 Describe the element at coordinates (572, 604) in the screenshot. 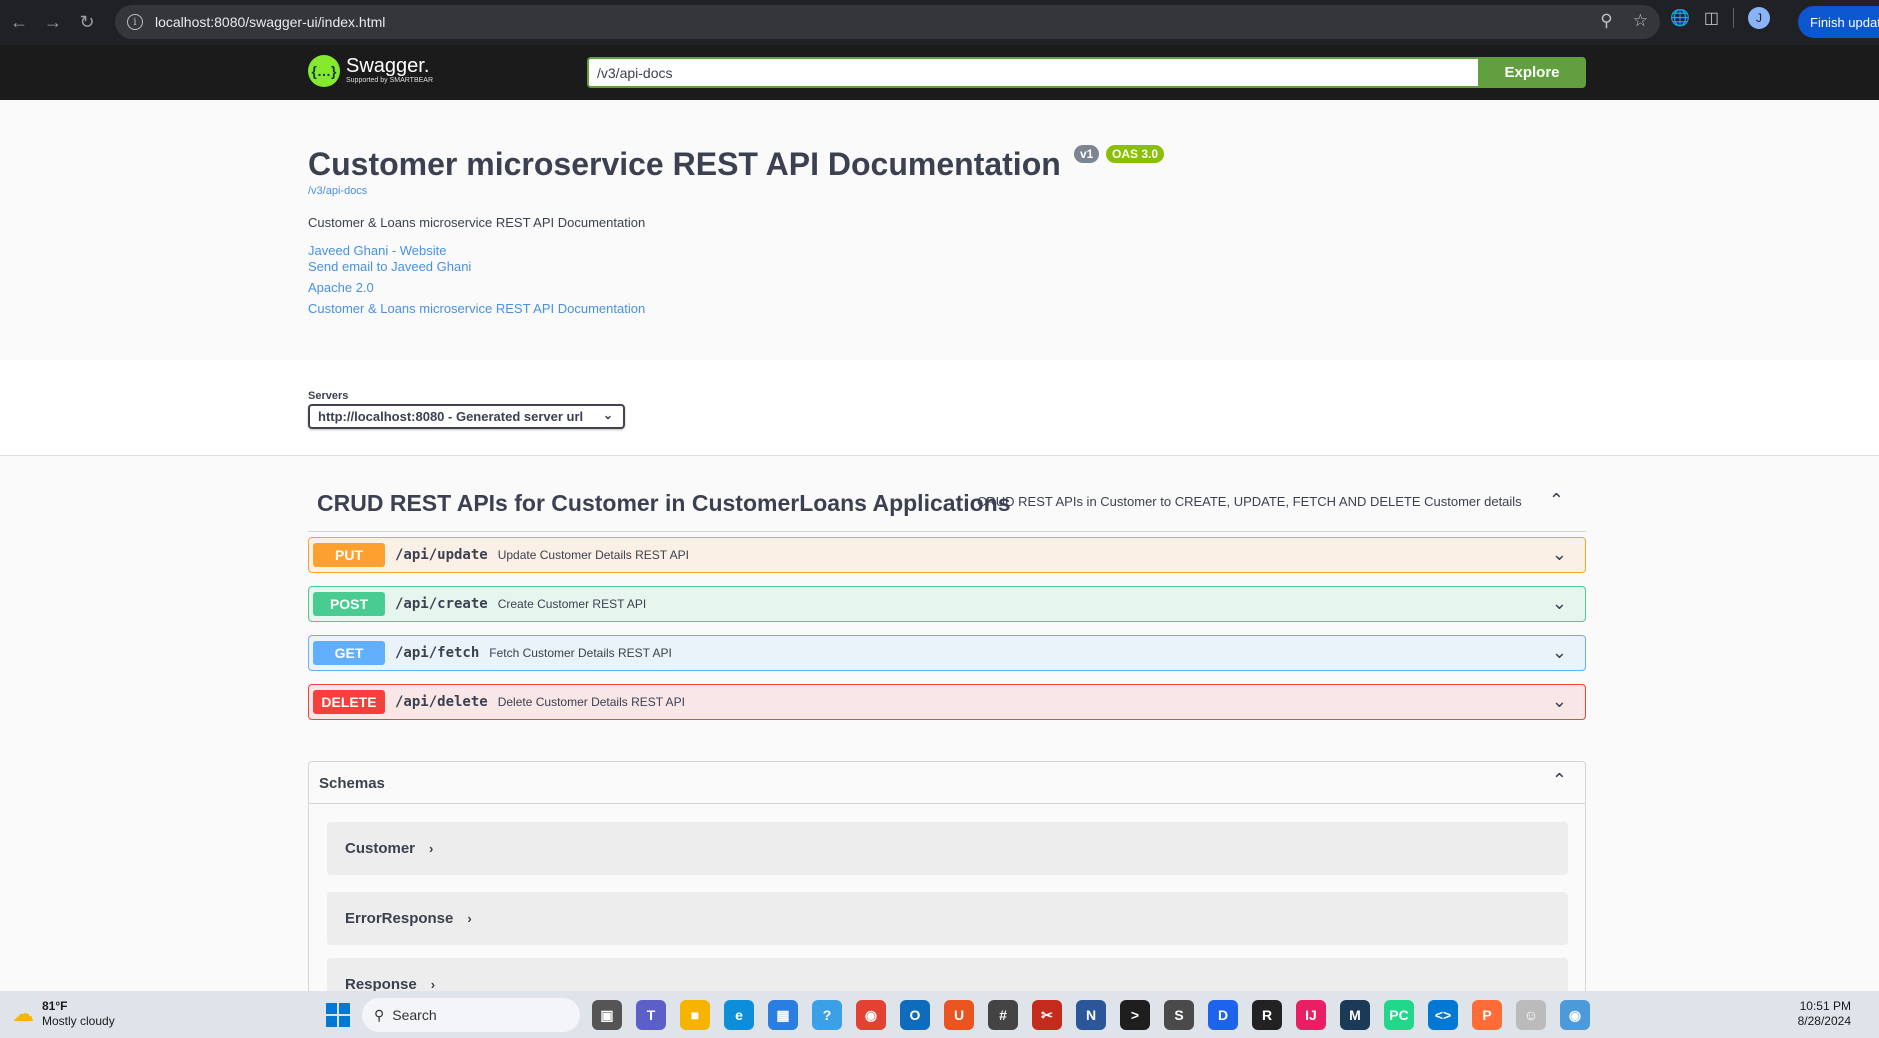

I see `operation-summary: Create Customer REST API` at that location.